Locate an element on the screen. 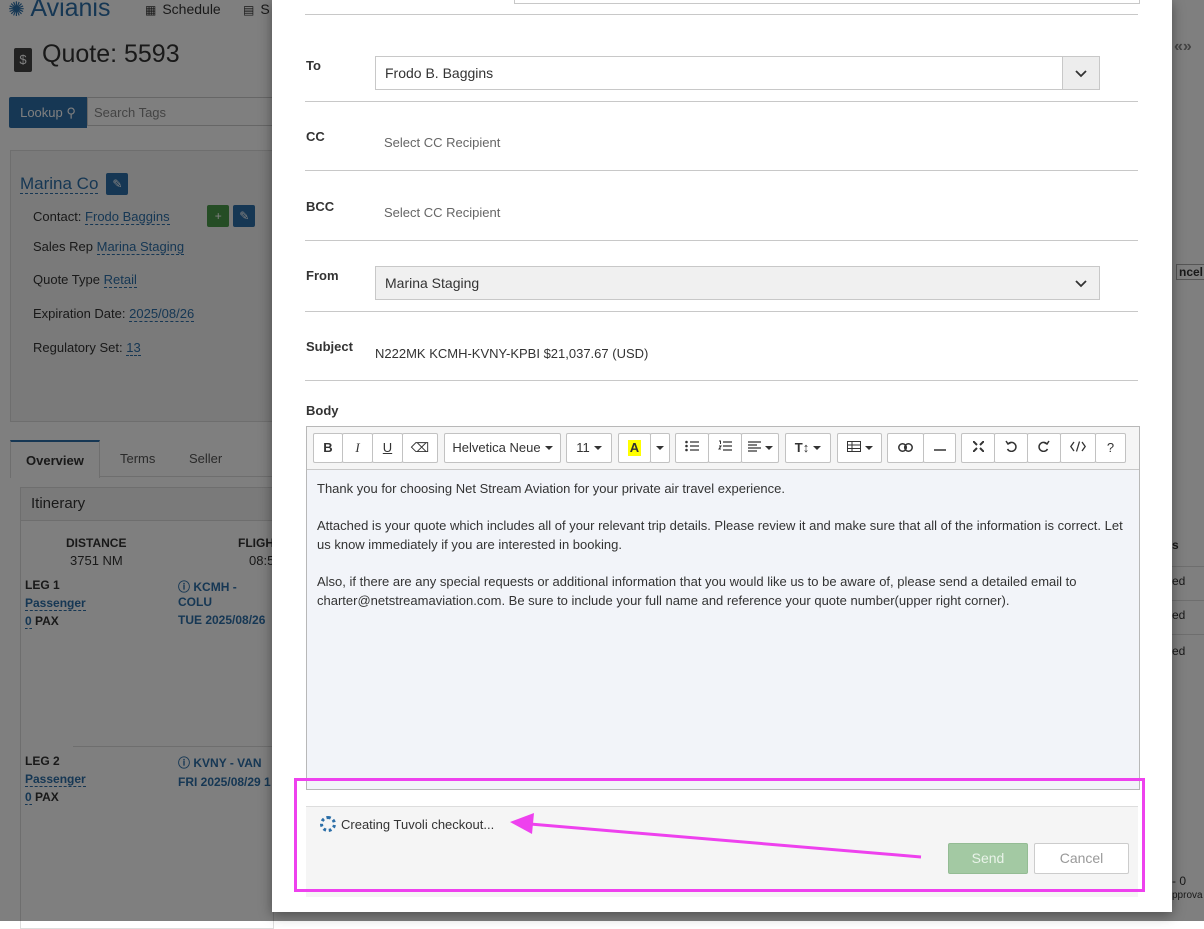 Image resolution: width=1204 pixels, height=929 pixels. top-field-fragment is located at coordinates (827, 2).